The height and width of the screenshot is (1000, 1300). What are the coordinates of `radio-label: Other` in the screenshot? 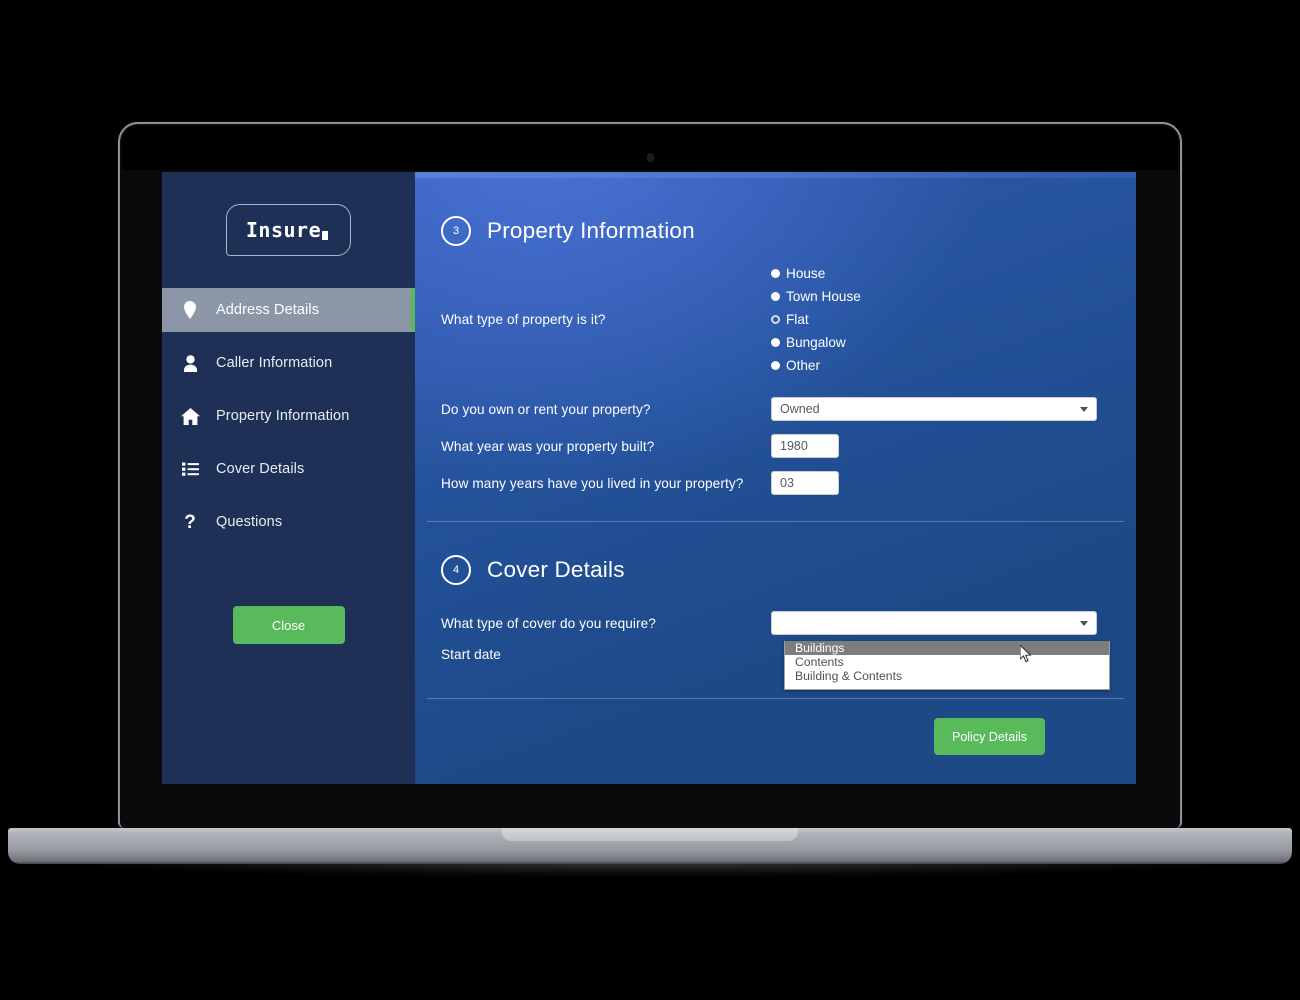 It's located at (803, 365).